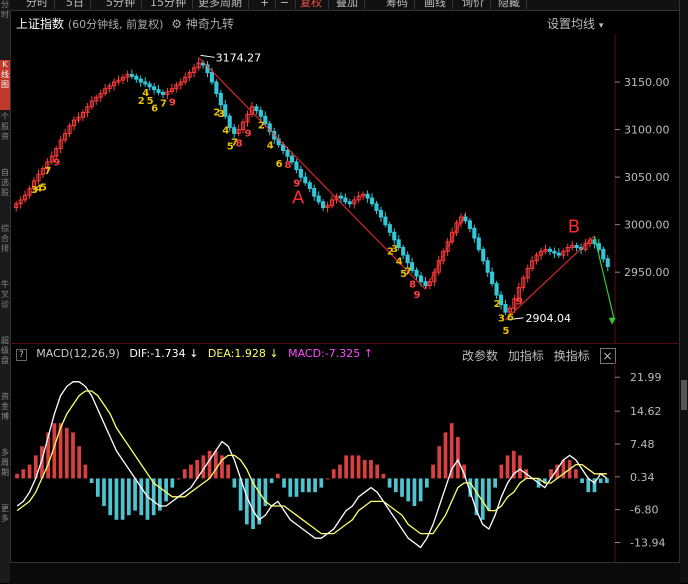  What do you see at coordinates (473, 4) in the screenshot?
I see `top-tab-11: 询价` at bounding box center [473, 4].